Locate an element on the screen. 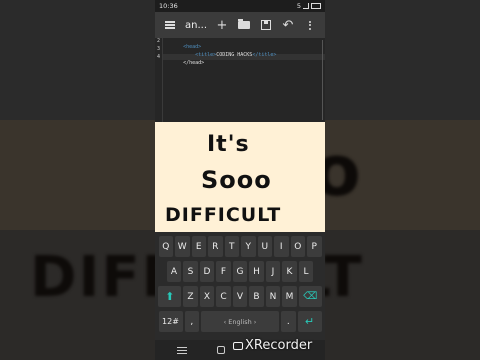  keyboard-row-4: 12# , ‹ English › . ↵ is located at coordinates (240, 321).